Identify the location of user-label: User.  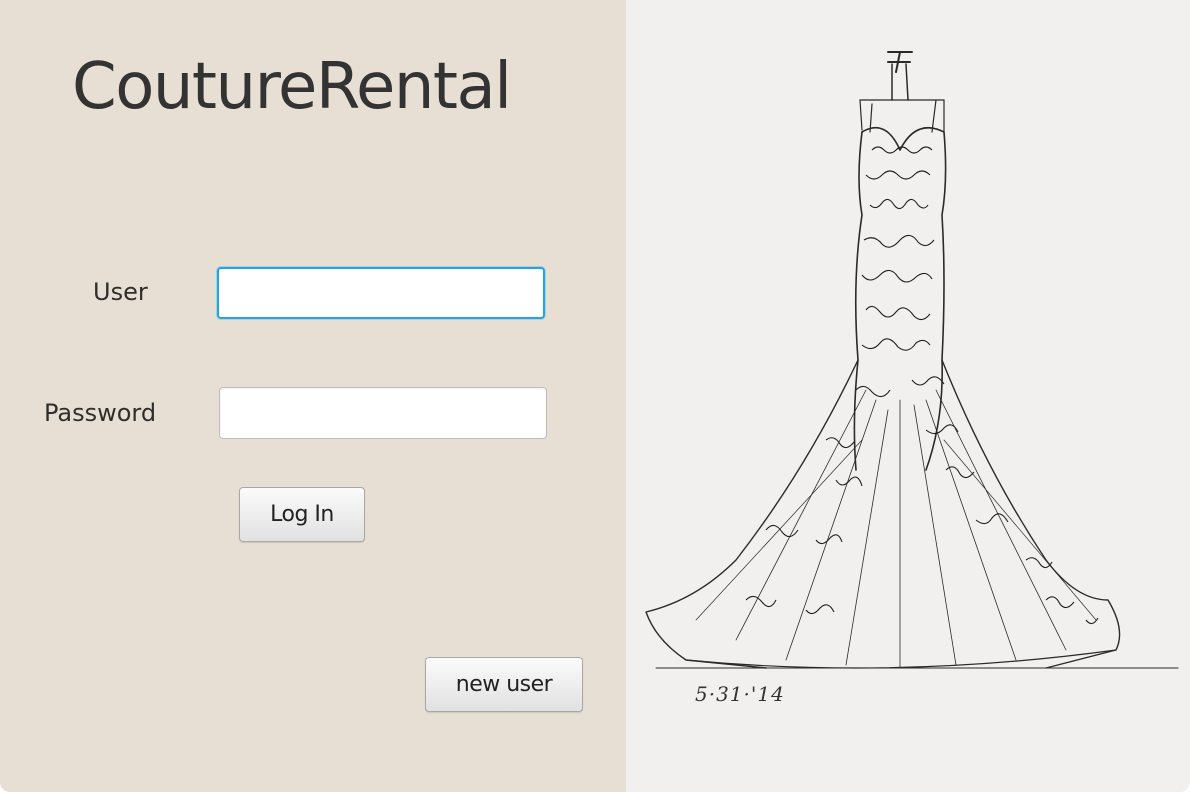
(120, 292).